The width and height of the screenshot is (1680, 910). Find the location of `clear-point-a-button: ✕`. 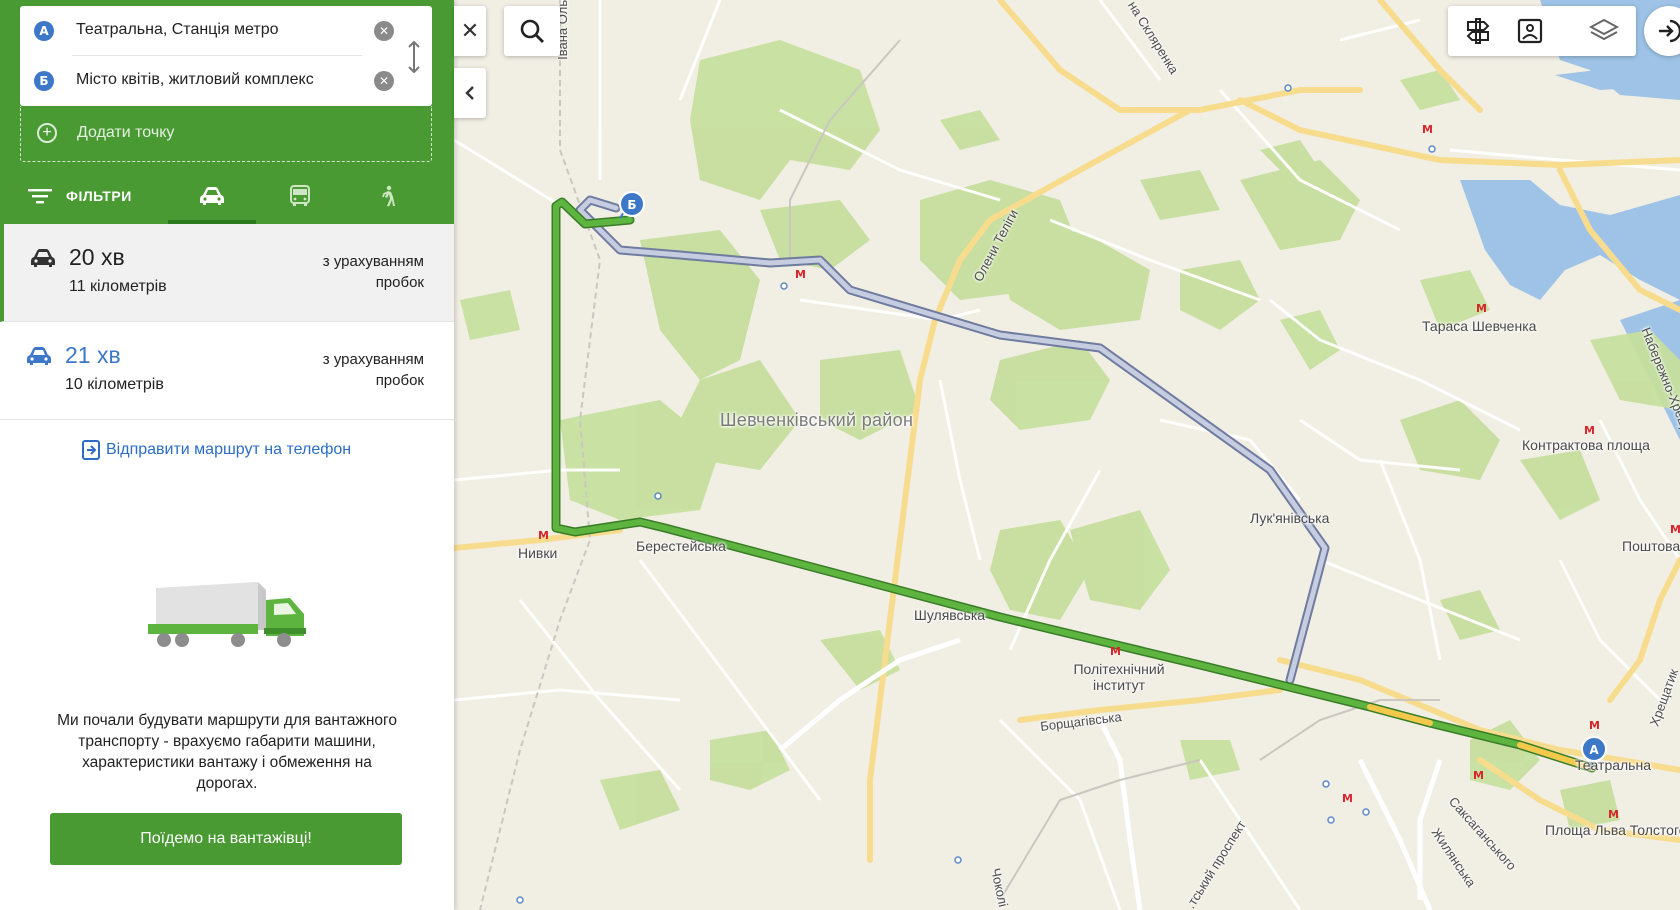

clear-point-a-button: ✕ is located at coordinates (384, 31).